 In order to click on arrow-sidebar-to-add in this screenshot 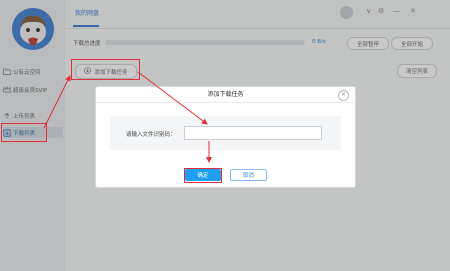, I will do `click(57, 102)`.